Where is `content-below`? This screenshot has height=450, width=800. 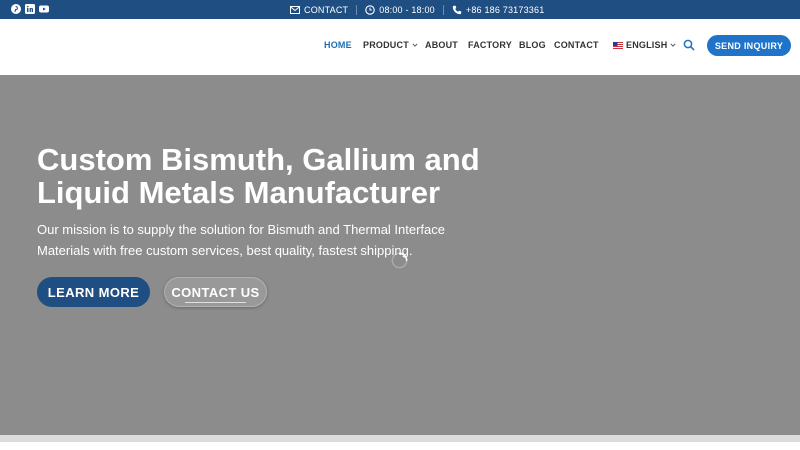
content-below is located at coordinates (400, 446).